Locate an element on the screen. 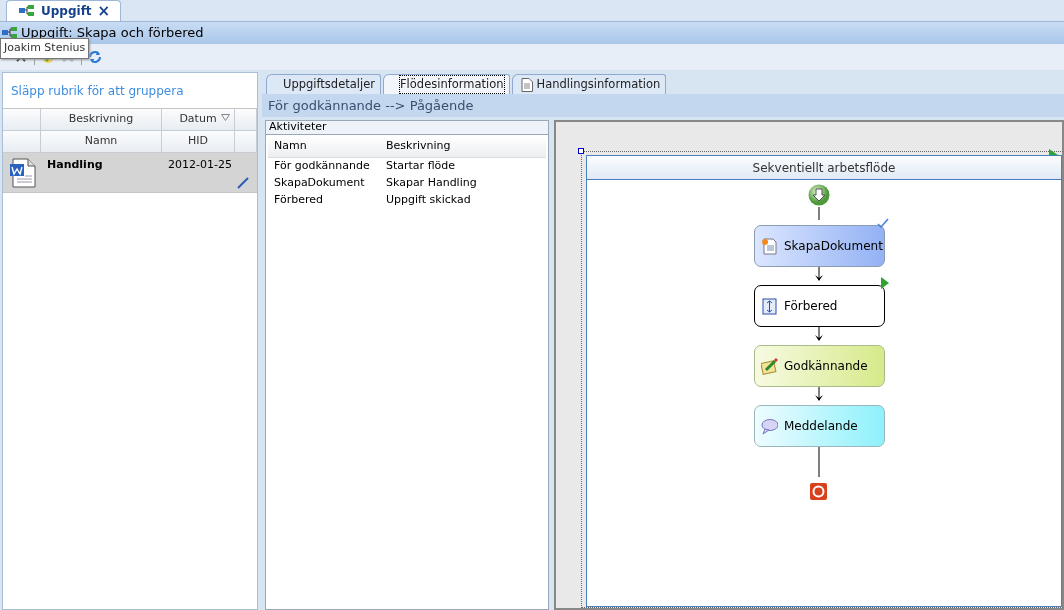  speech-bubble-icon is located at coordinates (769, 426).